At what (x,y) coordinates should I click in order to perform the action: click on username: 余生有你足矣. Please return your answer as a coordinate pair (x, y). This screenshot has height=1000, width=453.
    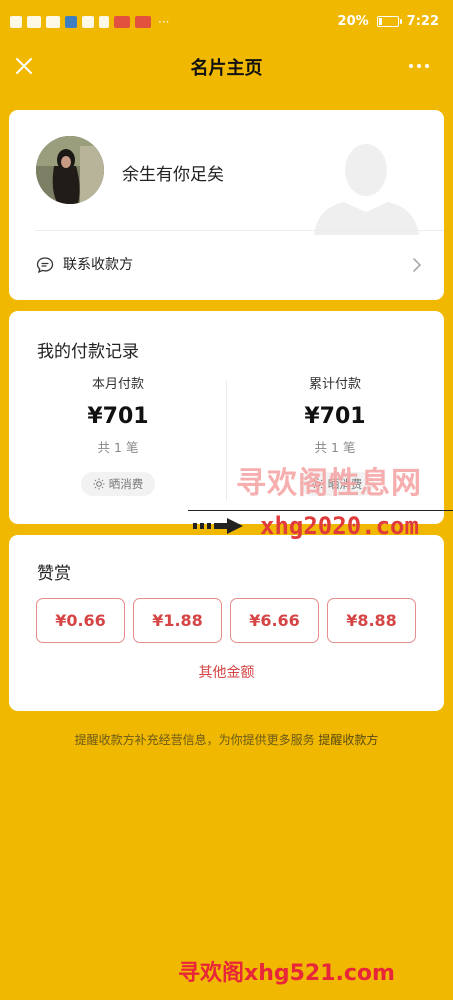
    Looking at the image, I should click on (173, 175).